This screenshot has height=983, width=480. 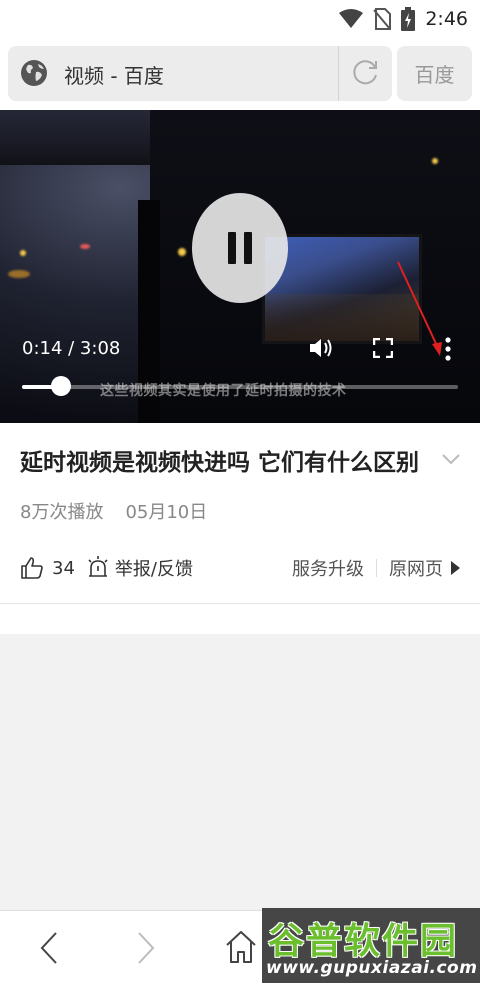 I want to click on no-sim-icon, so click(x=382, y=19).